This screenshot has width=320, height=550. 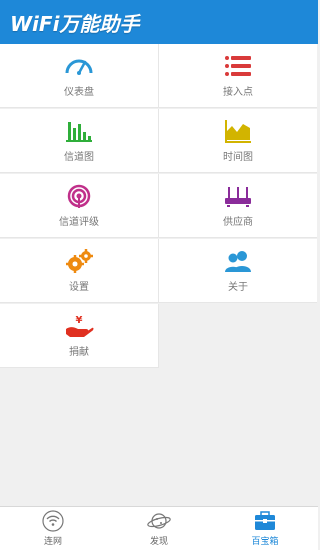 I want to click on access-point-list-icon, so click(x=238, y=66).